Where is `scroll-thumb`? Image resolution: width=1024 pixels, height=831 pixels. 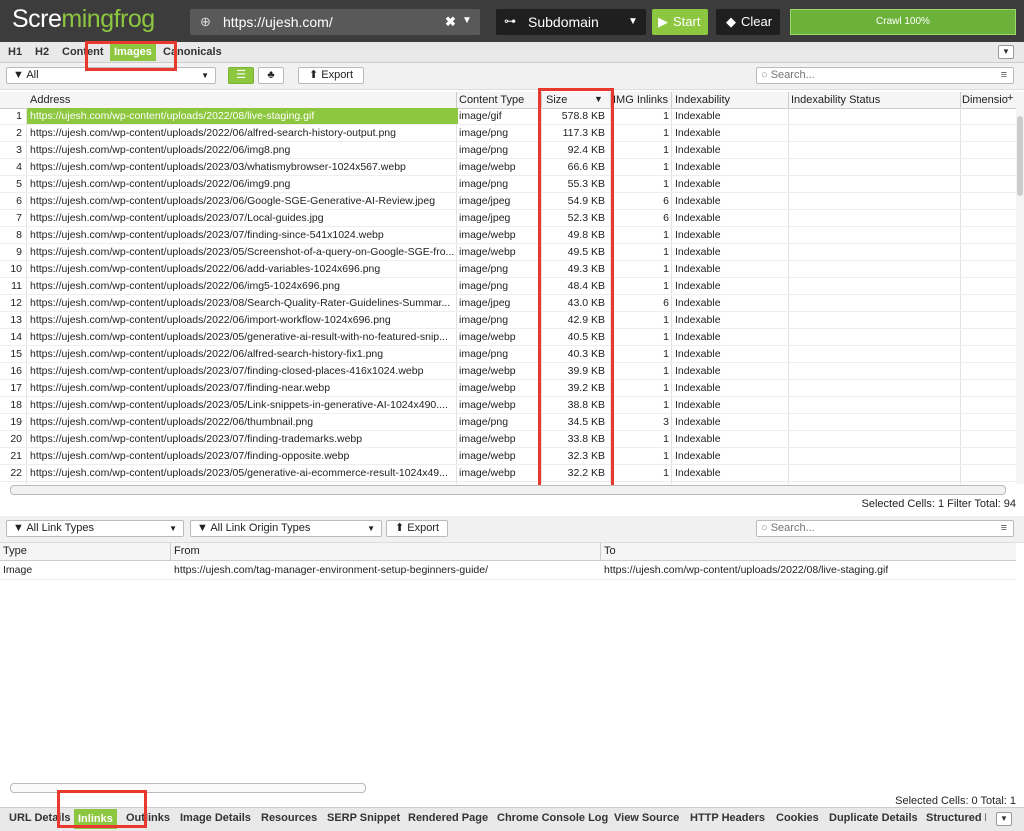
scroll-thumb is located at coordinates (1020, 156).